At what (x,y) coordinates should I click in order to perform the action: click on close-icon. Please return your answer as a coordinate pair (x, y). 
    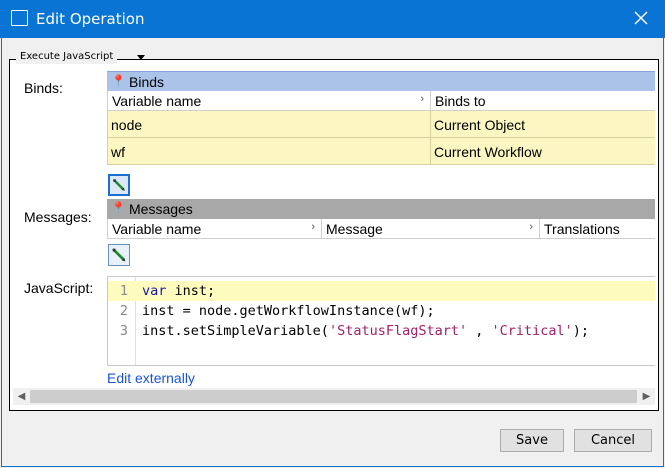
    Looking at the image, I should click on (641, 18).